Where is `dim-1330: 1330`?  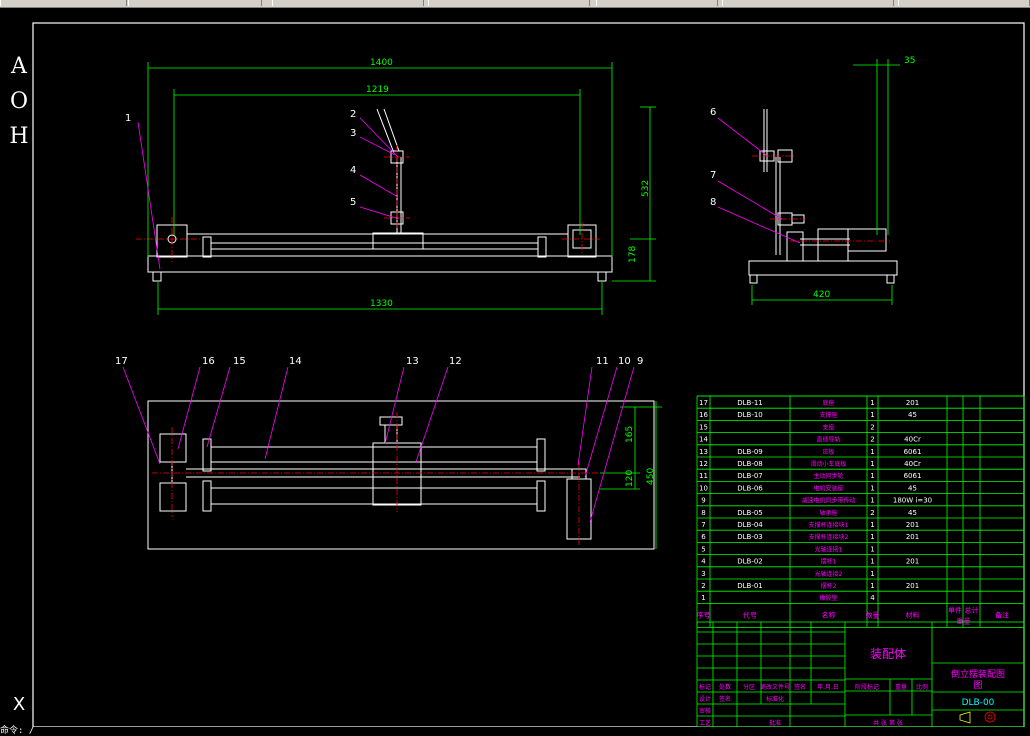 dim-1330: 1330 is located at coordinates (381, 304).